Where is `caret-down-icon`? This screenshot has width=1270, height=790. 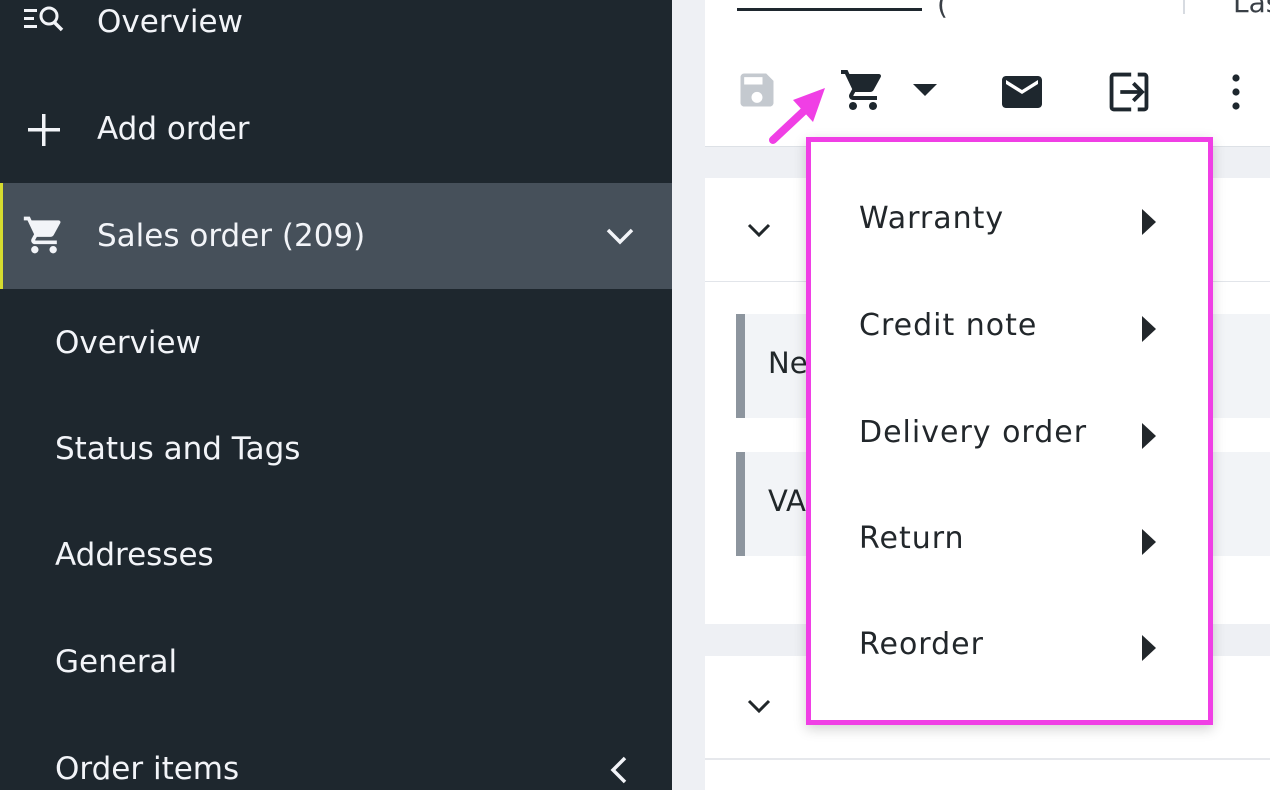
caret-down-icon is located at coordinates (925, 90).